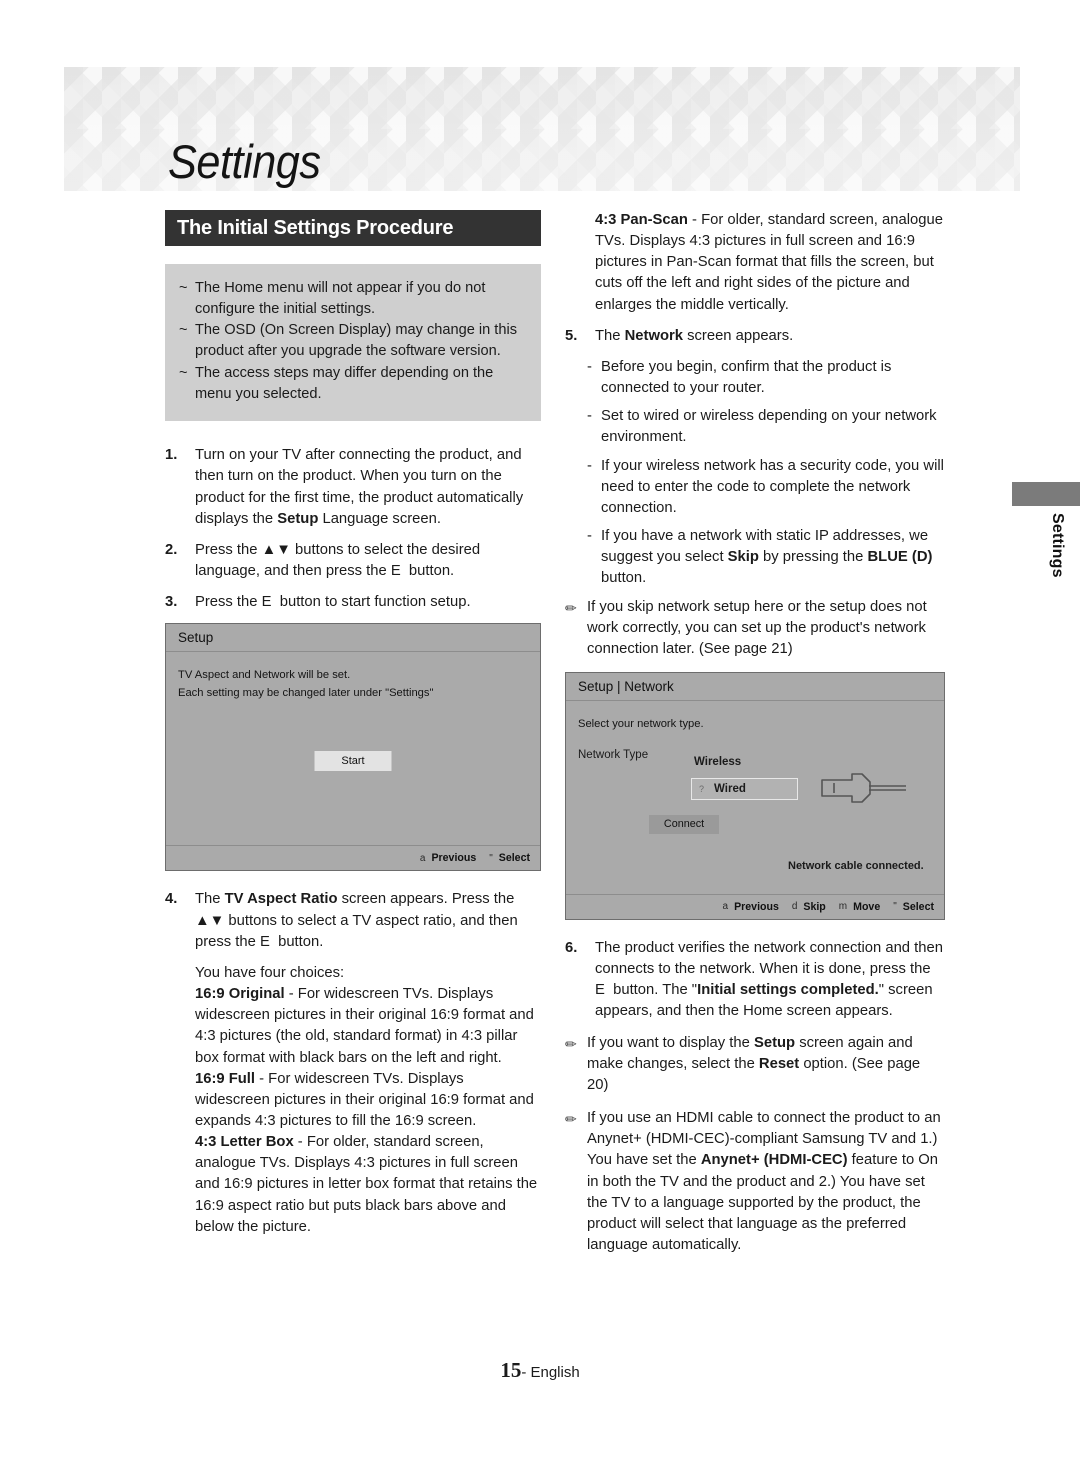 This screenshot has height=1479, width=1080. Describe the element at coordinates (571, 335) in the screenshot. I see `step-number: 5.` at that location.